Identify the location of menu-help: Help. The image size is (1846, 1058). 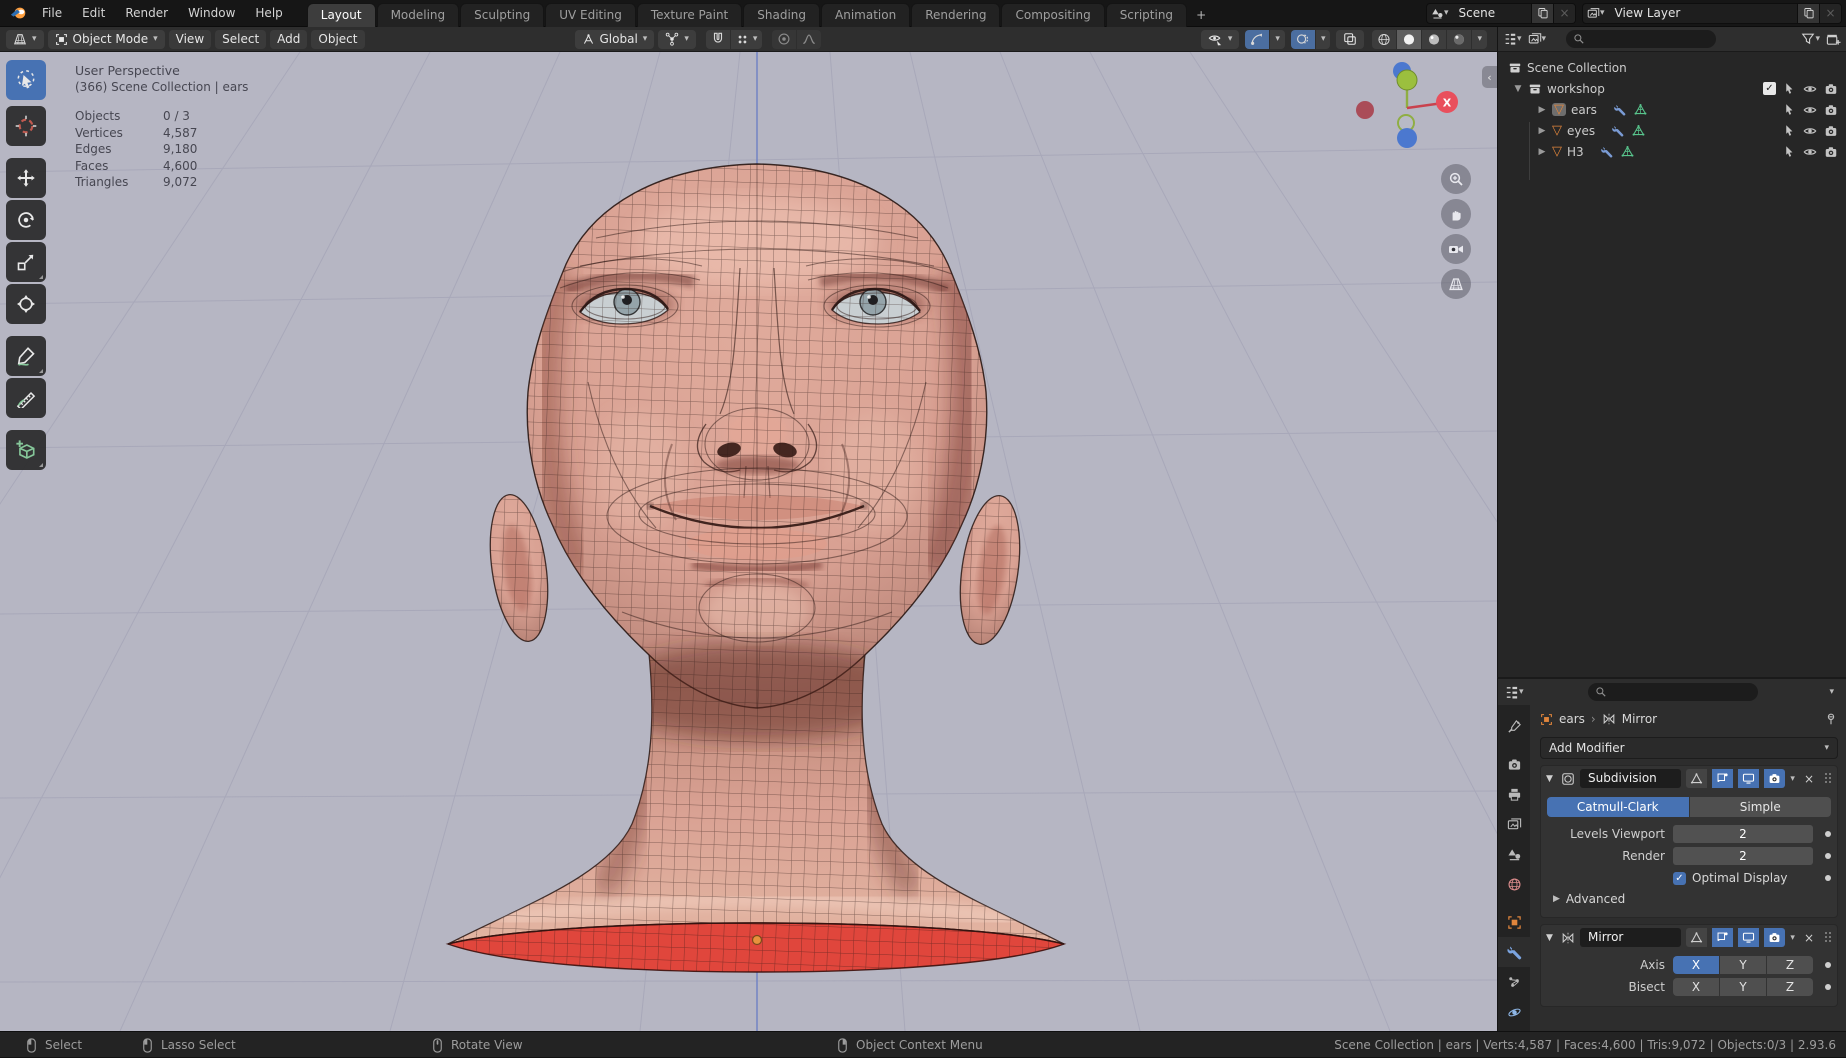
(268, 13).